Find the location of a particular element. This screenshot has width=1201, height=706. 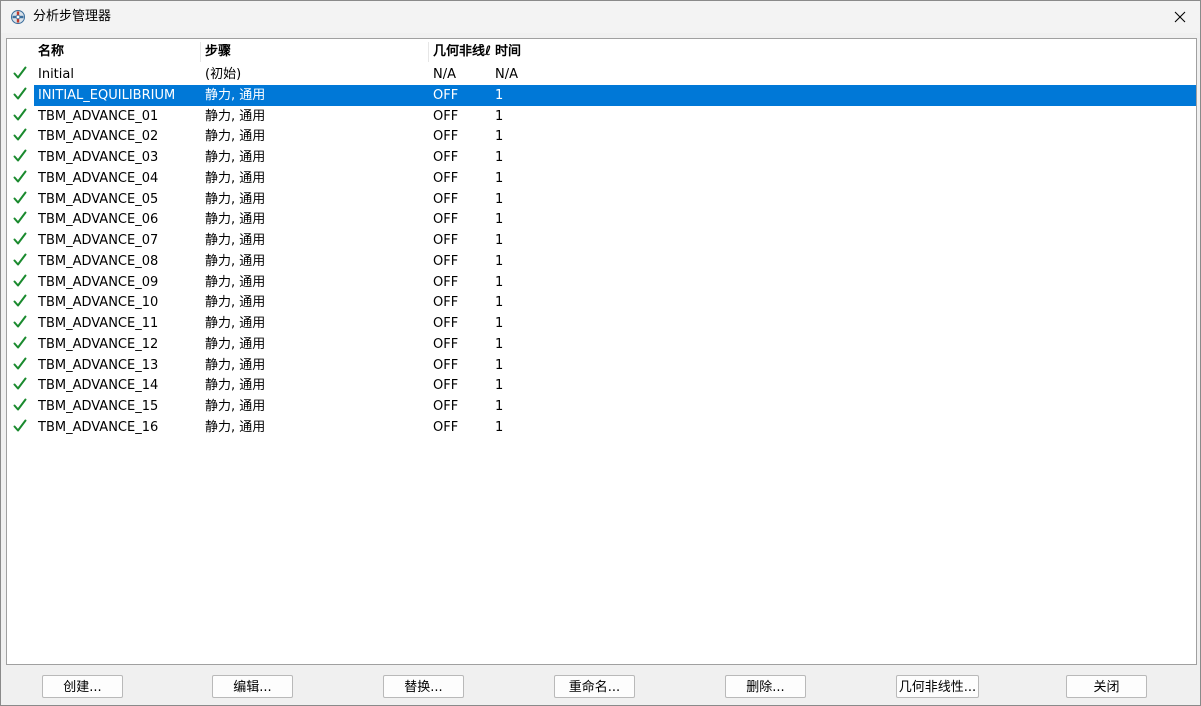

time-cell: N/A is located at coordinates (506, 74).